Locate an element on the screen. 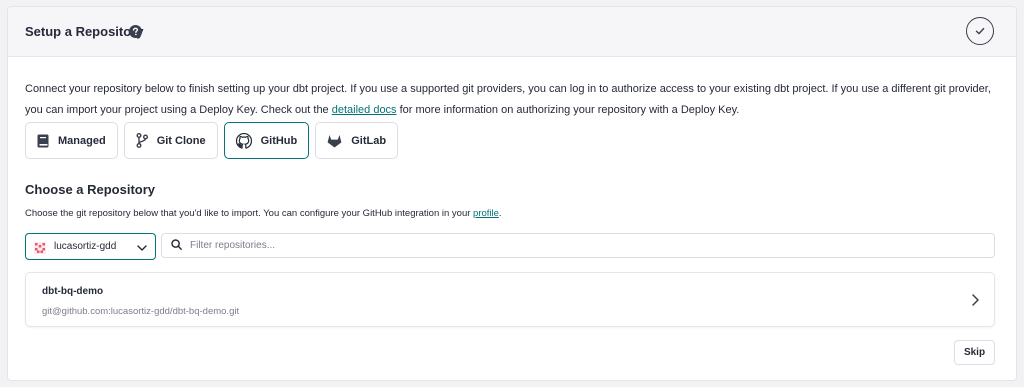 The width and height of the screenshot is (1024, 387). search-icon is located at coordinates (176, 246).